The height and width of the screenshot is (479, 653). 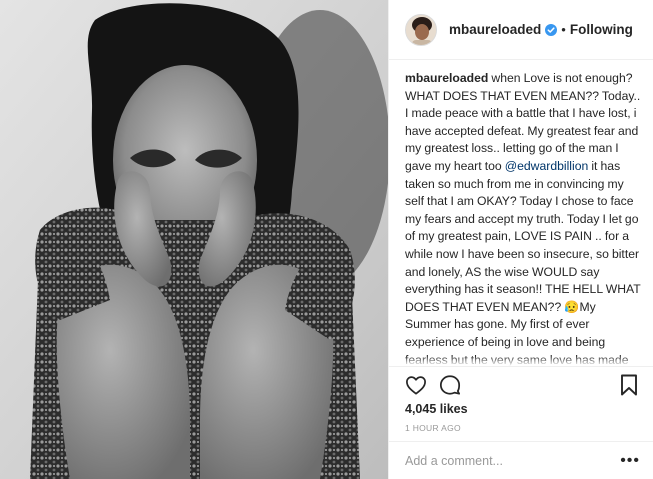 I want to click on post-header: mbaureloaded • Following, so click(x=521, y=30).